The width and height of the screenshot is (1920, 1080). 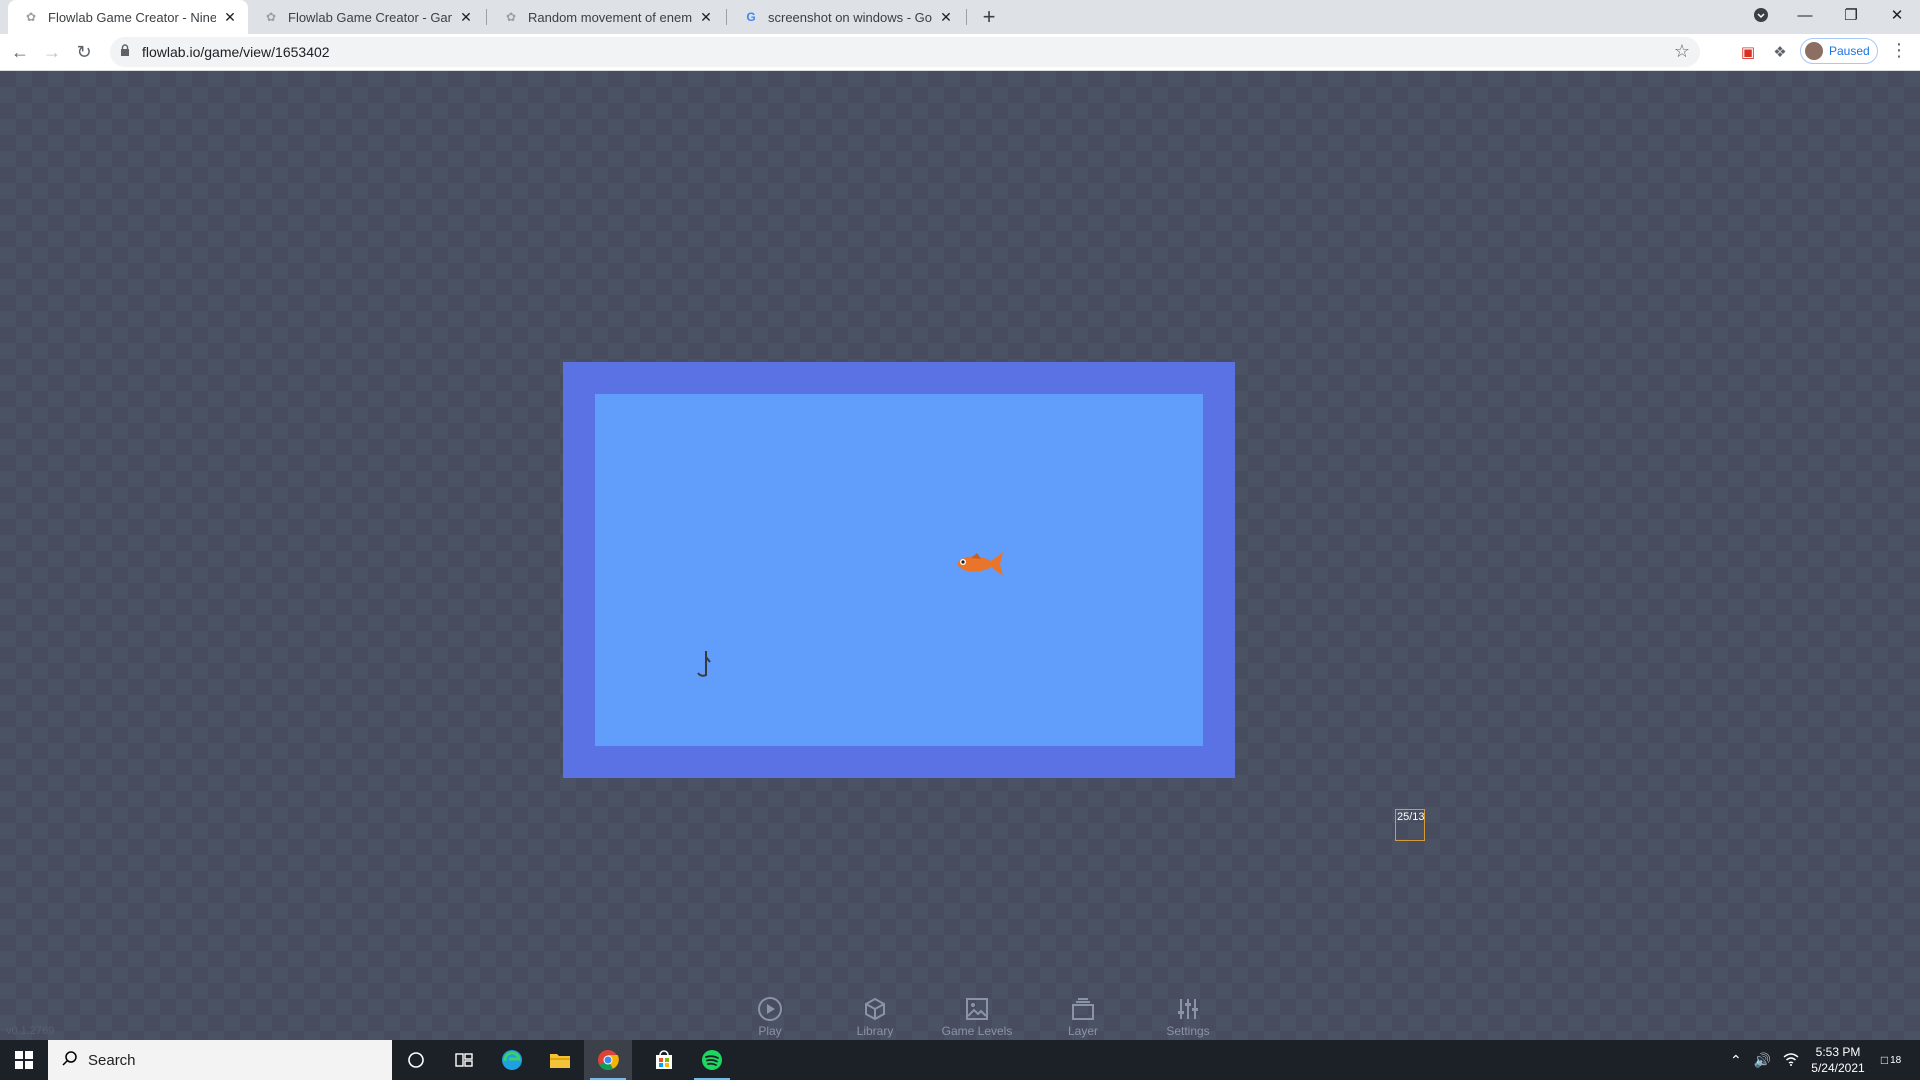 I want to click on chrome-icon, so click(x=608, y=1060).